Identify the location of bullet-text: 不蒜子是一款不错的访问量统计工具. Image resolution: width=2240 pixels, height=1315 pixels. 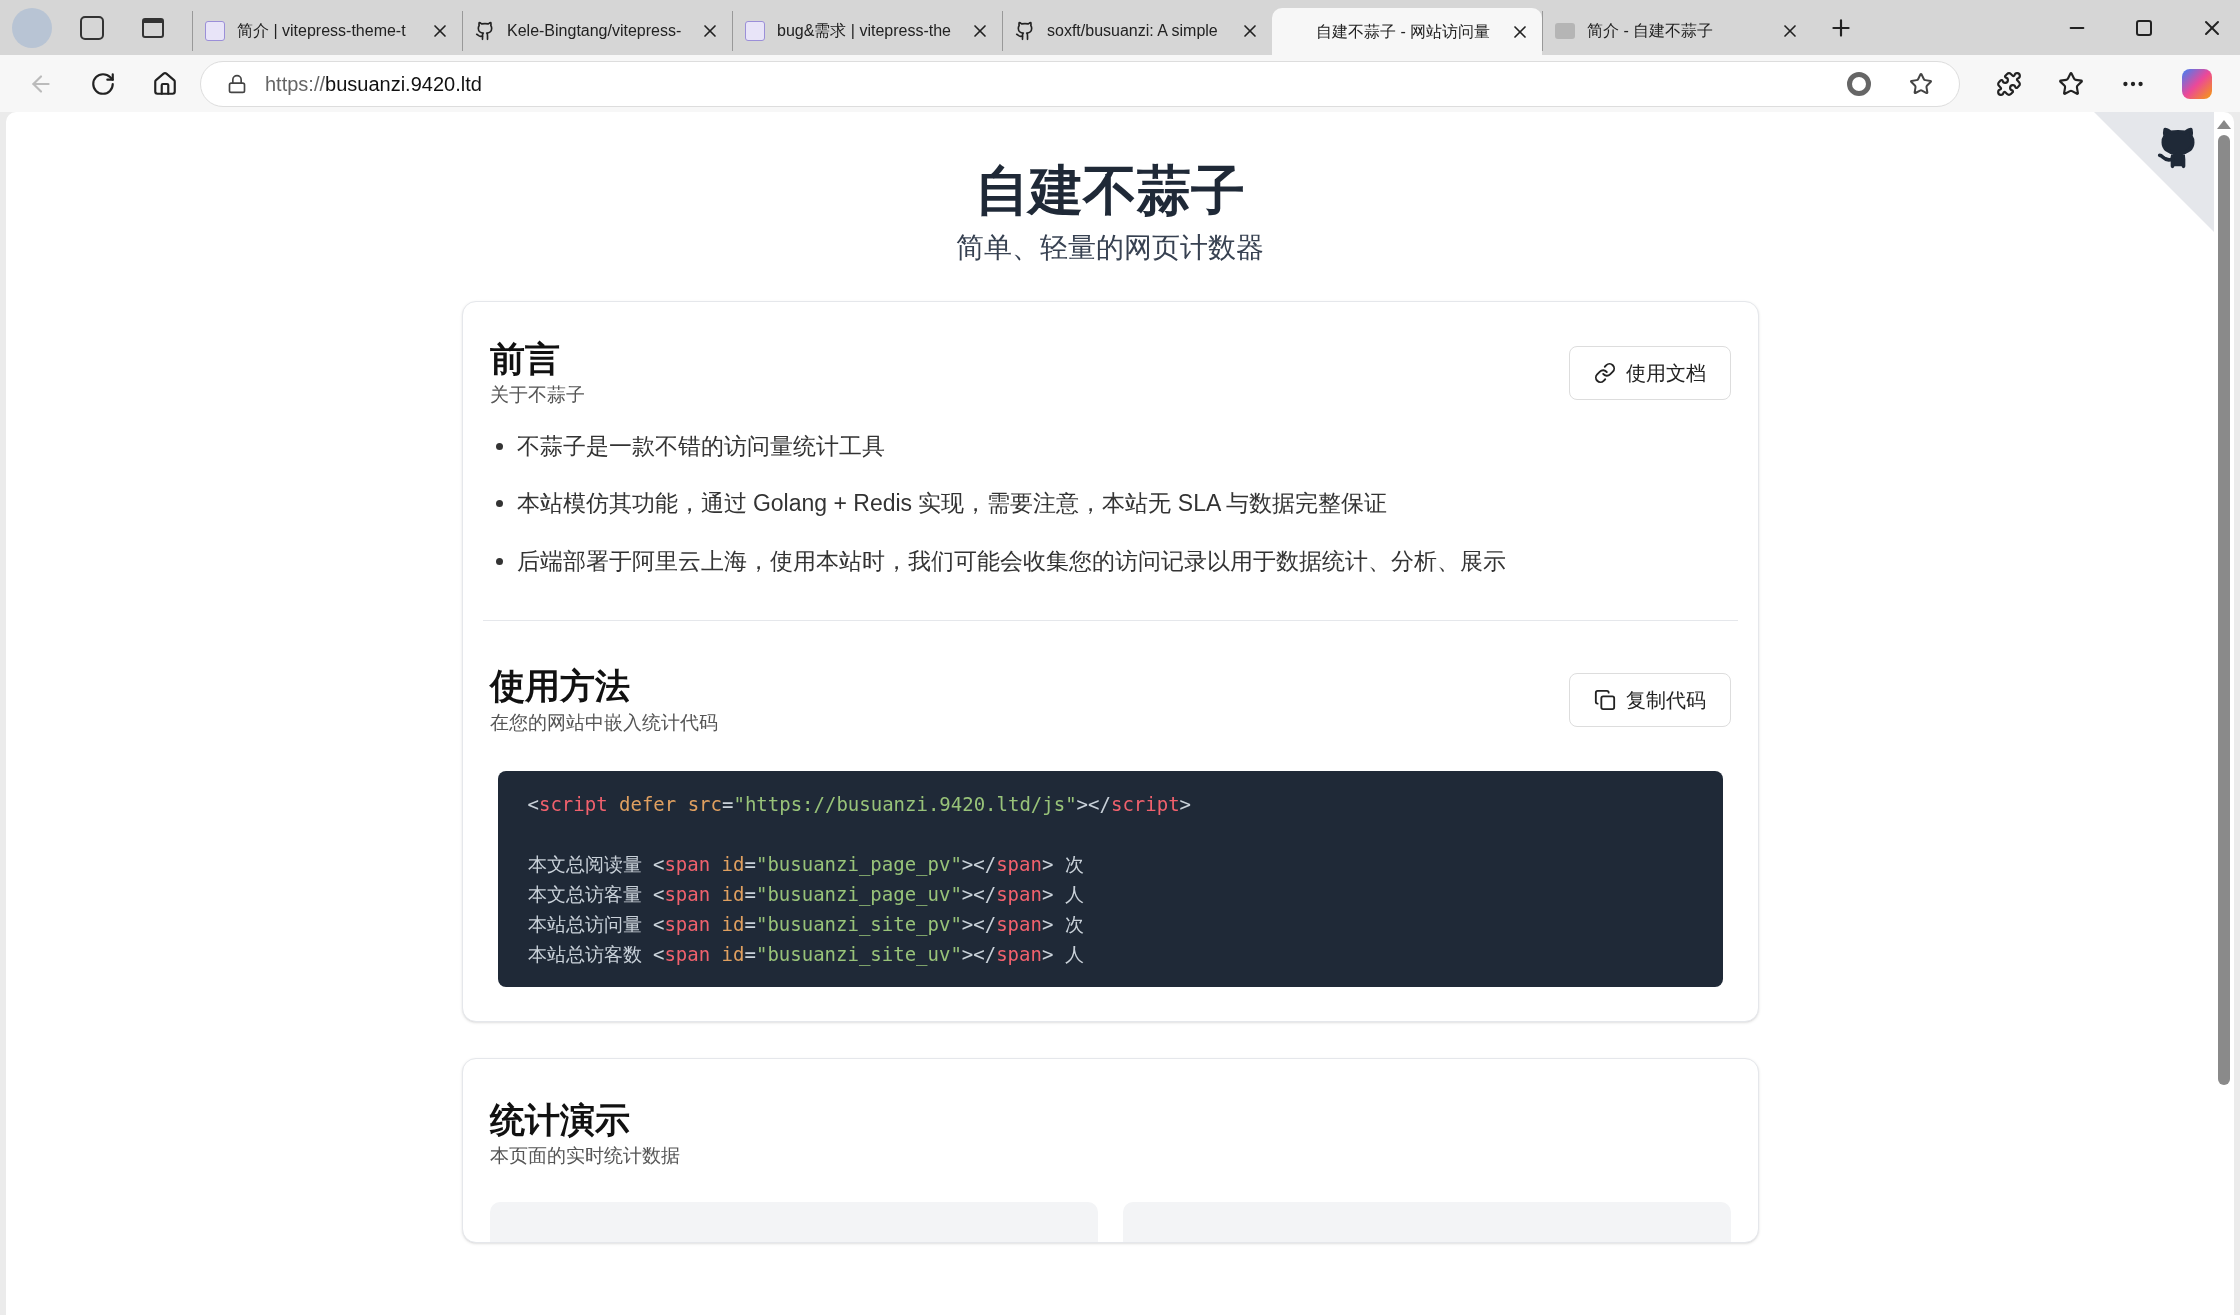
(700, 446).